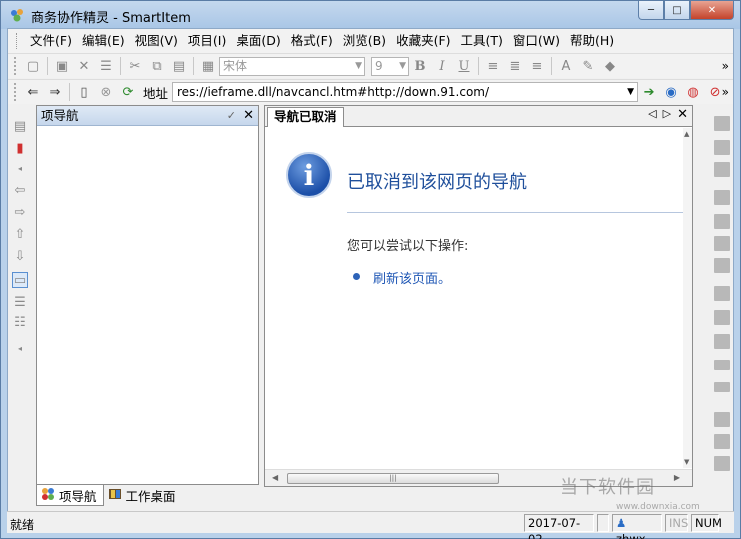  What do you see at coordinates (390, 66) in the screenshot?
I see `font-size-select: 9 ▼` at bounding box center [390, 66].